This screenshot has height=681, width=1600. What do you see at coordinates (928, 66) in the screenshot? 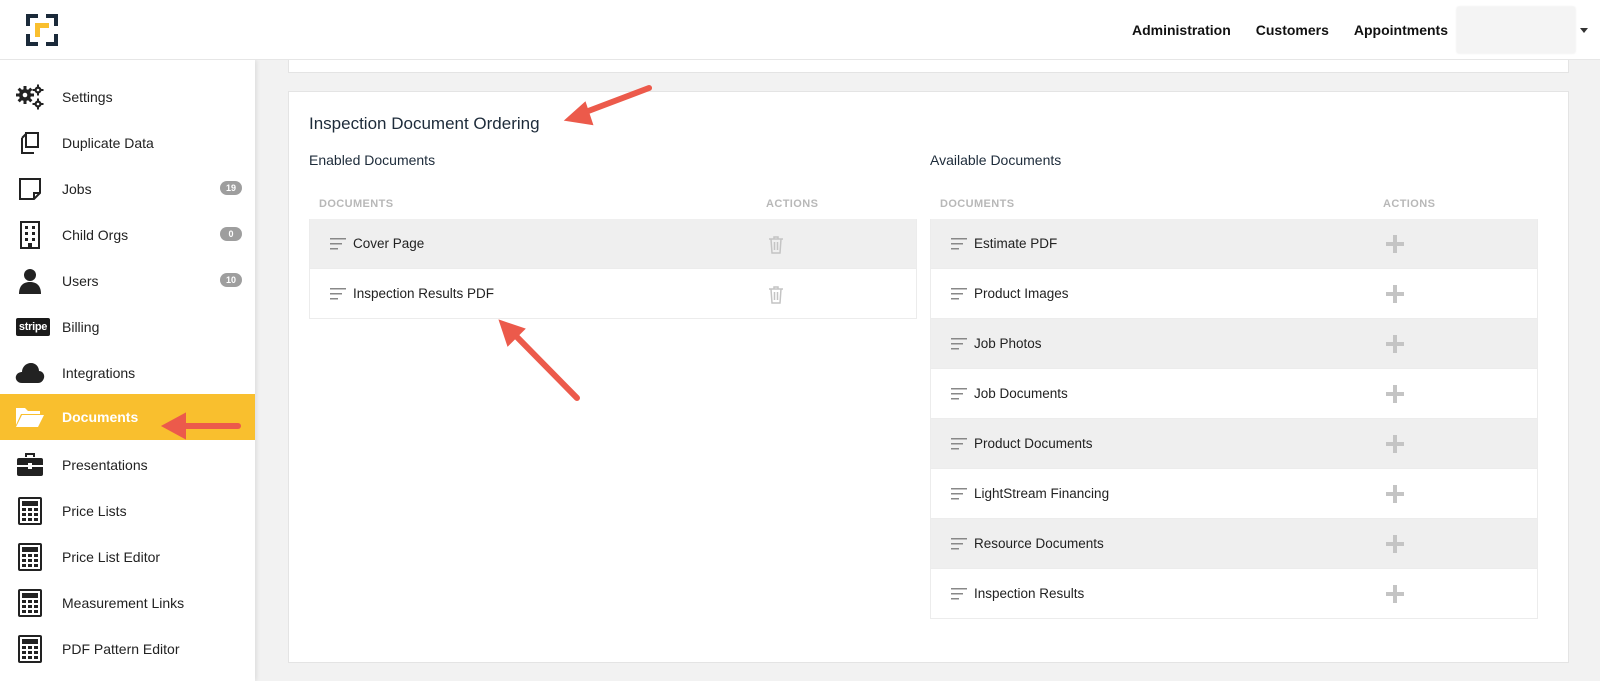
I see `previous-card` at bounding box center [928, 66].